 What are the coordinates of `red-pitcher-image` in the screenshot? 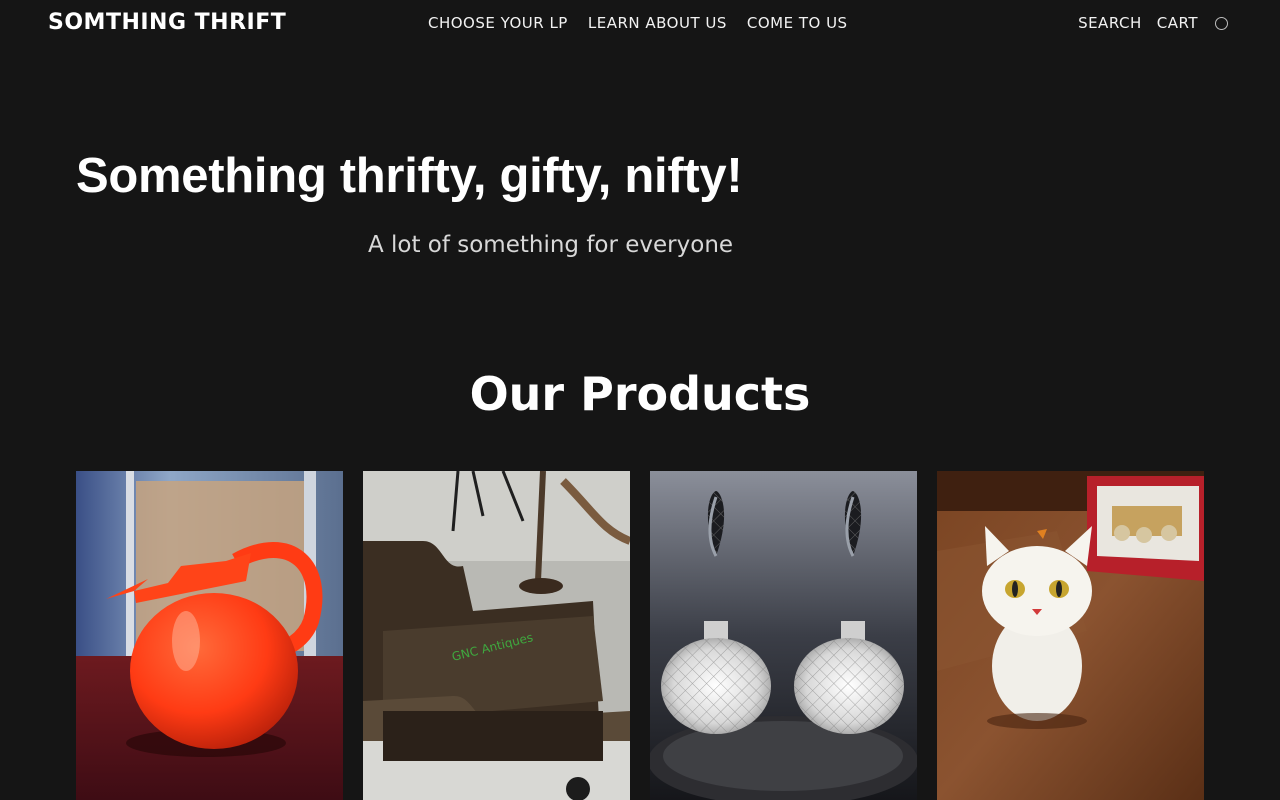 It's located at (209, 635).